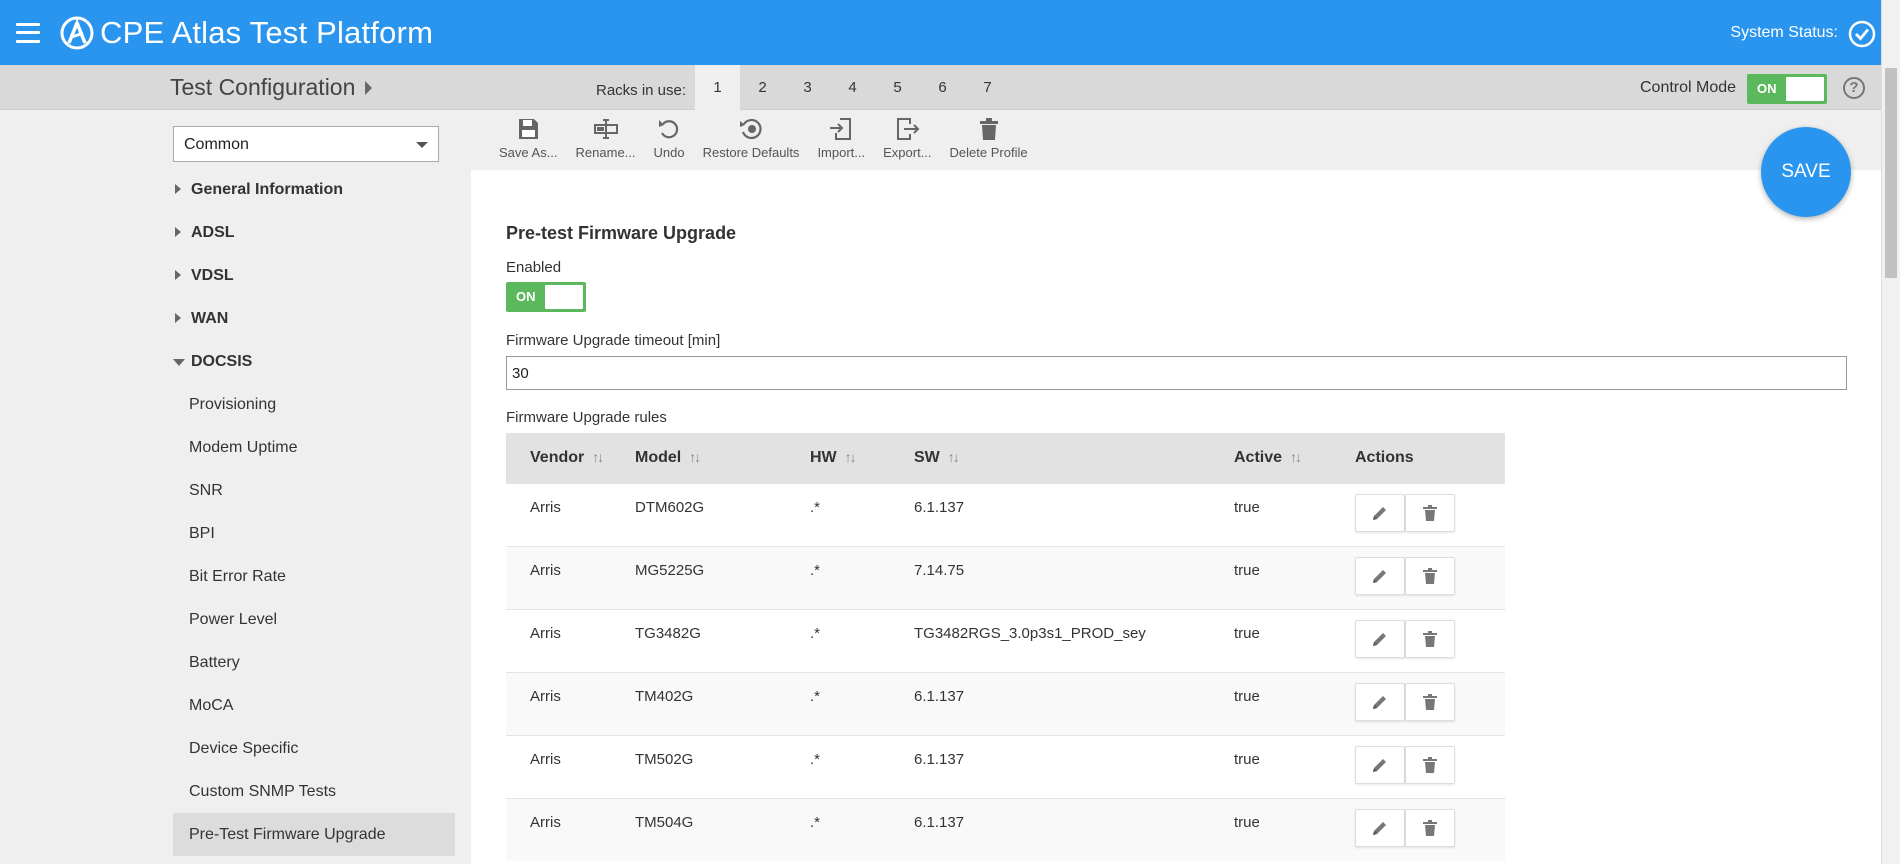 The image size is (1900, 864). Describe the element at coordinates (841, 129) in the screenshot. I see `import-icon` at that location.